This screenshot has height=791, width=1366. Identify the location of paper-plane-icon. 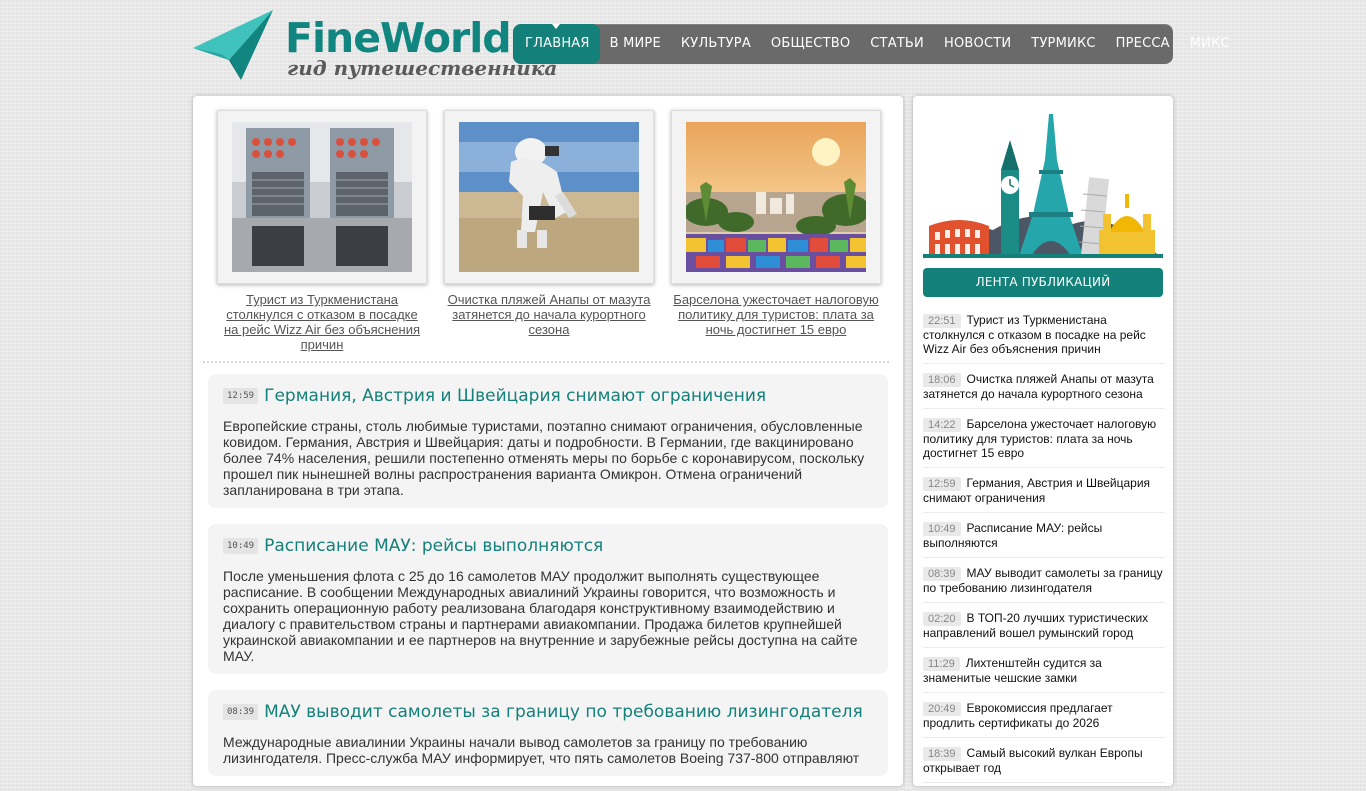
(233, 45).